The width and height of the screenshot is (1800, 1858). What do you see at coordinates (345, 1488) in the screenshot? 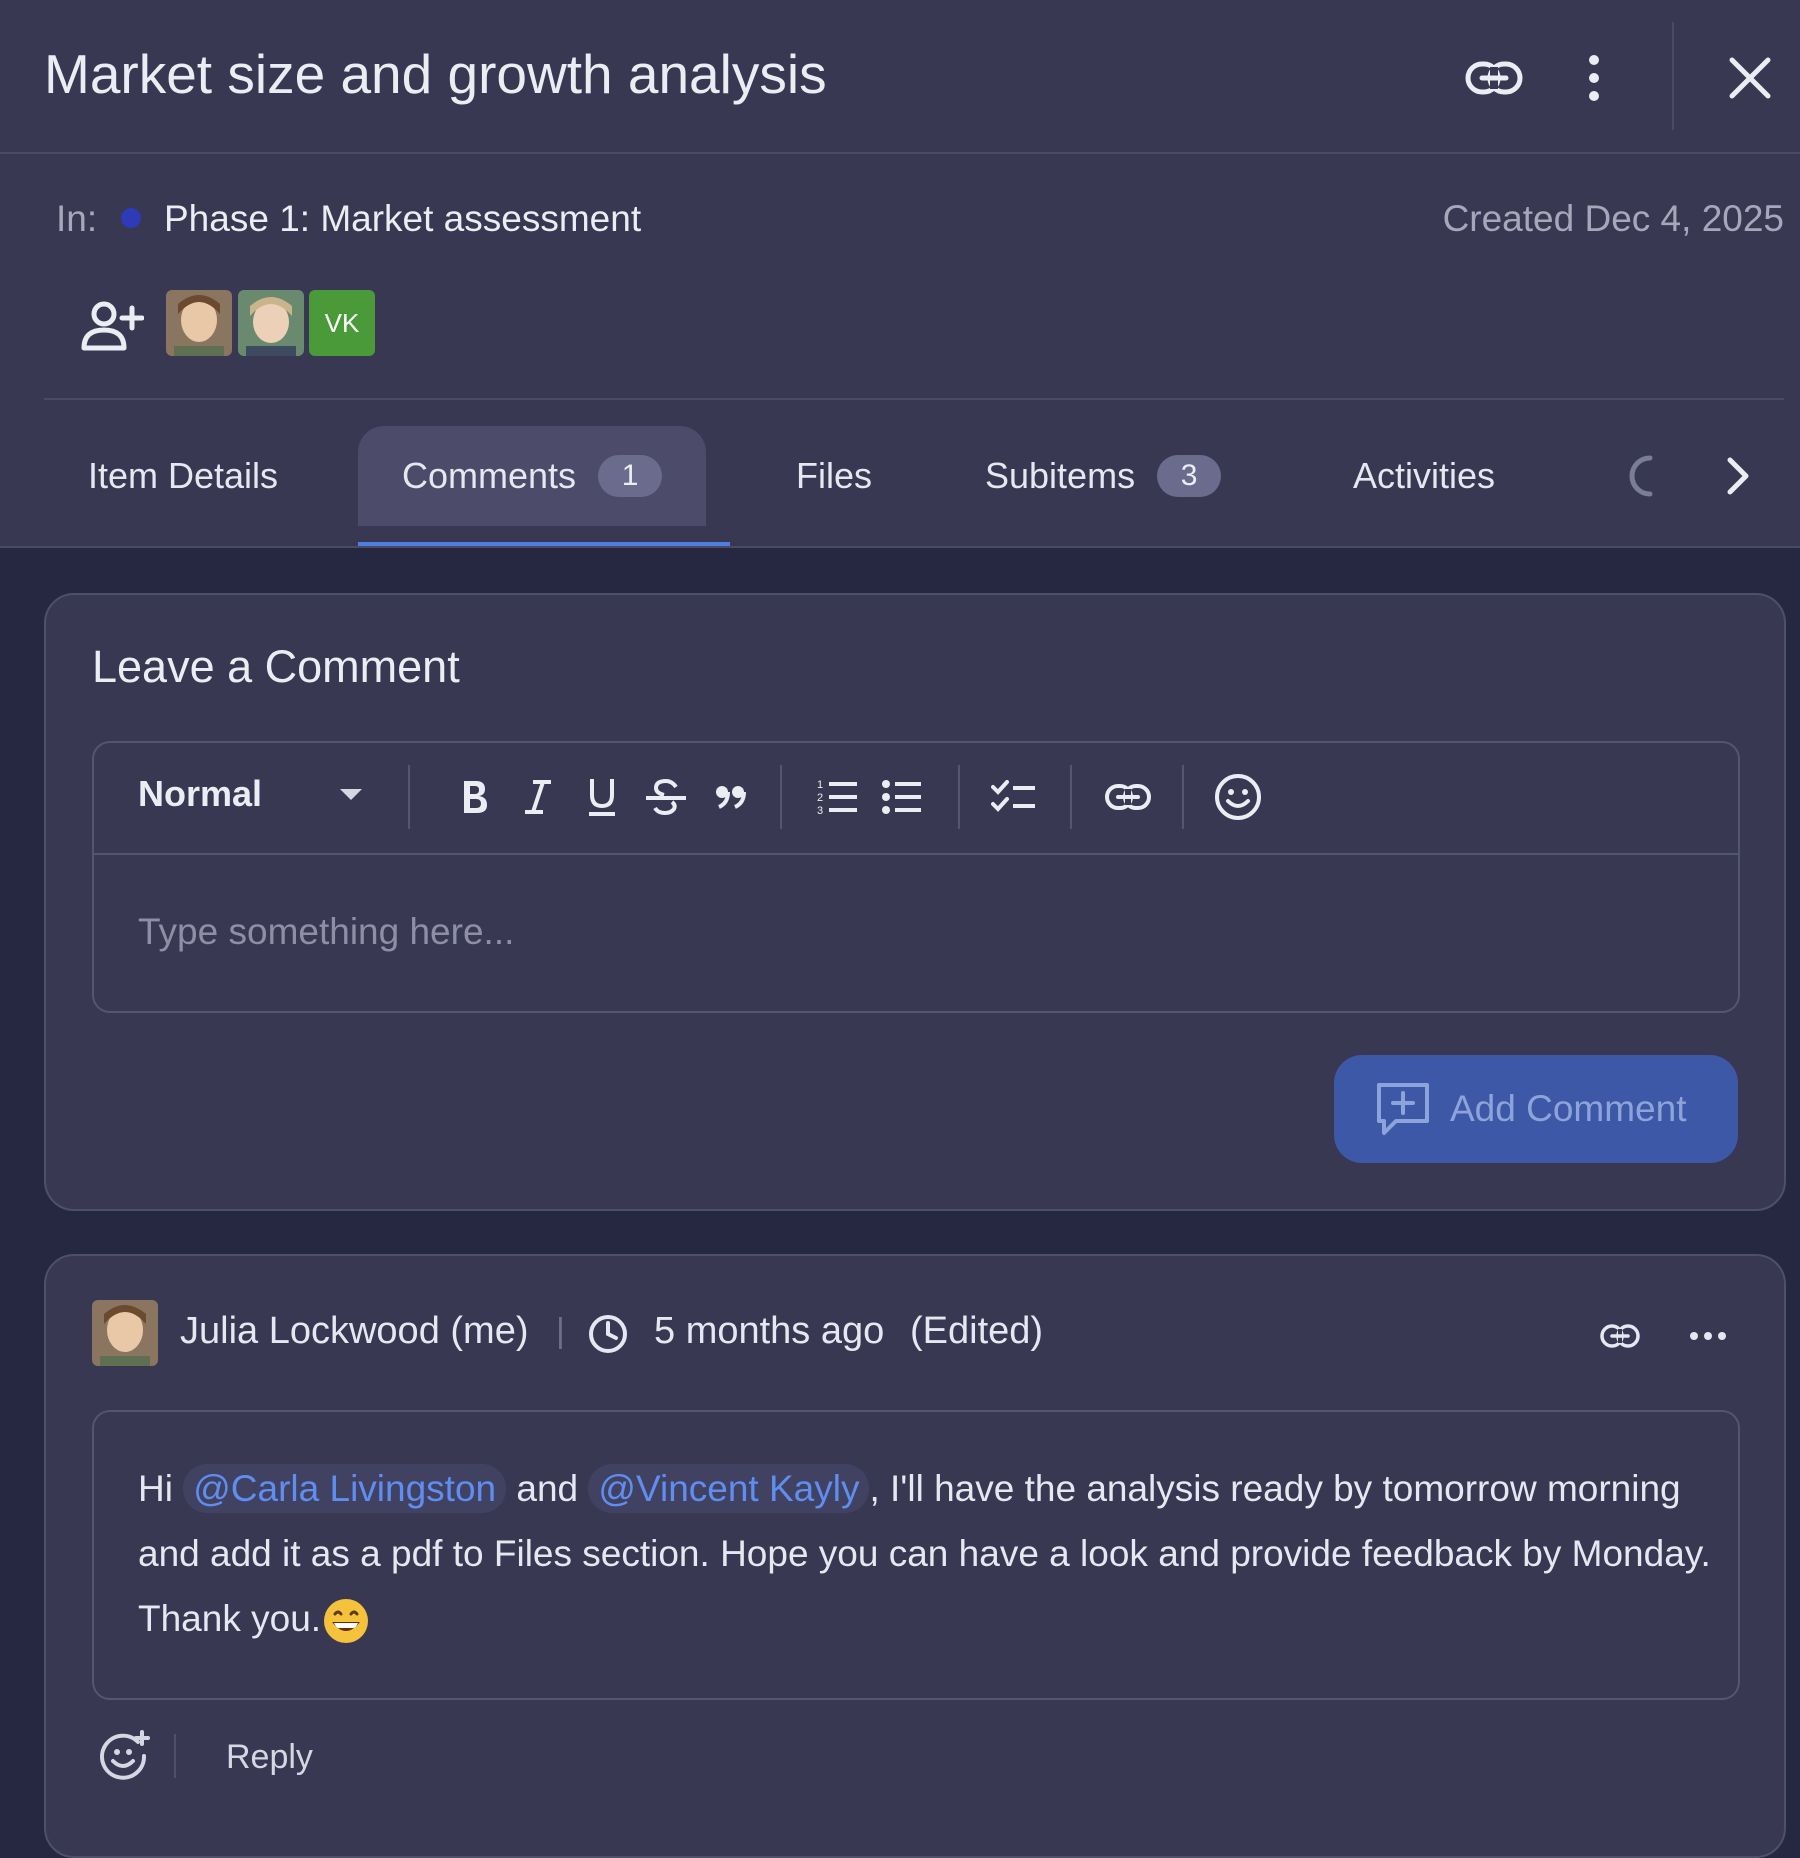
I see `mention-link: @Carla Livingston` at bounding box center [345, 1488].